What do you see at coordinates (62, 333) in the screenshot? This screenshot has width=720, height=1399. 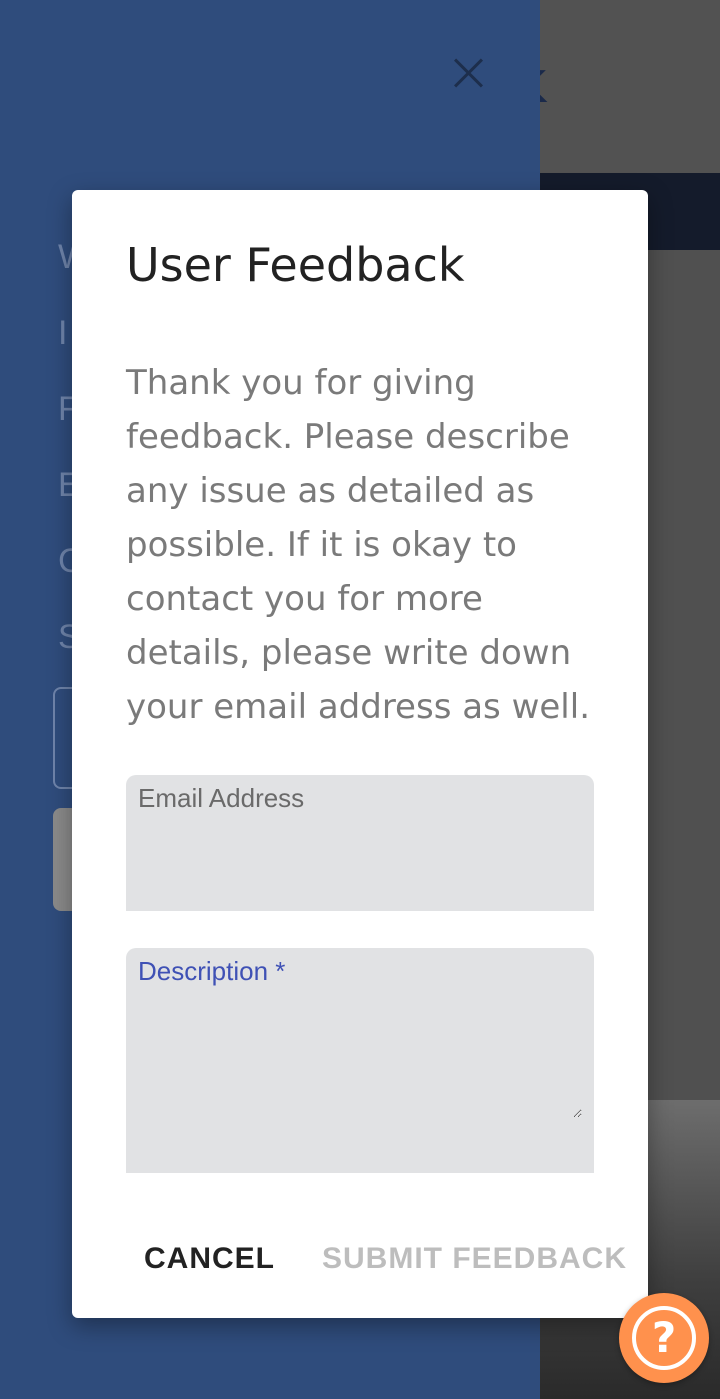 I see `drawer-item-2: I` at bounding box center [62, 333].